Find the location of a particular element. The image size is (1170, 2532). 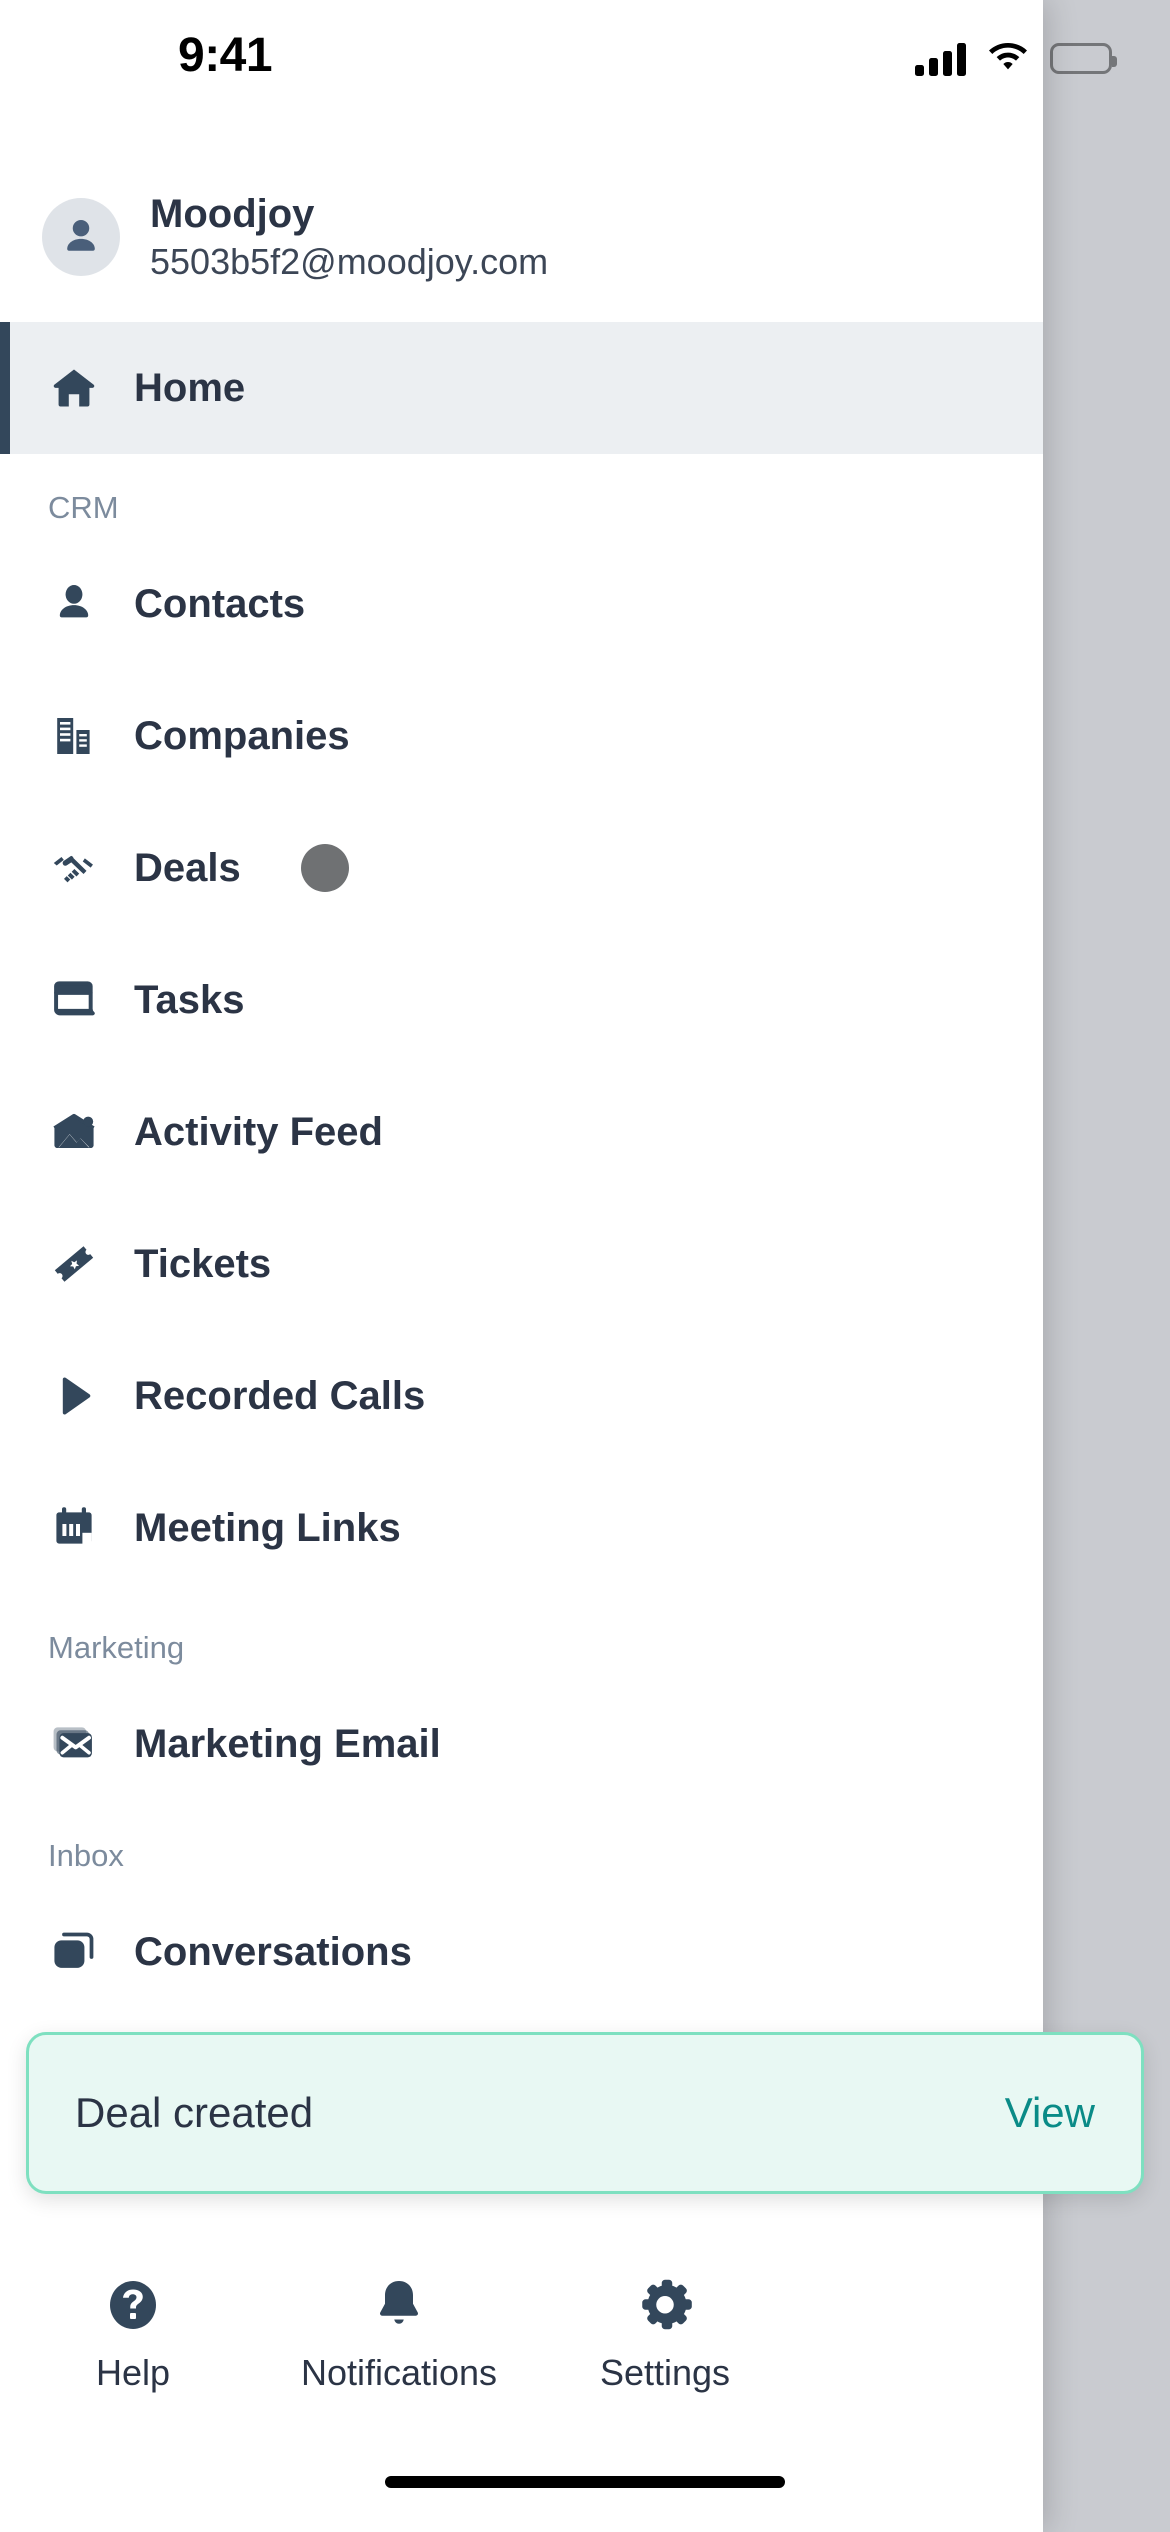

question-circle-icon is located at coordinates (133, 2305).